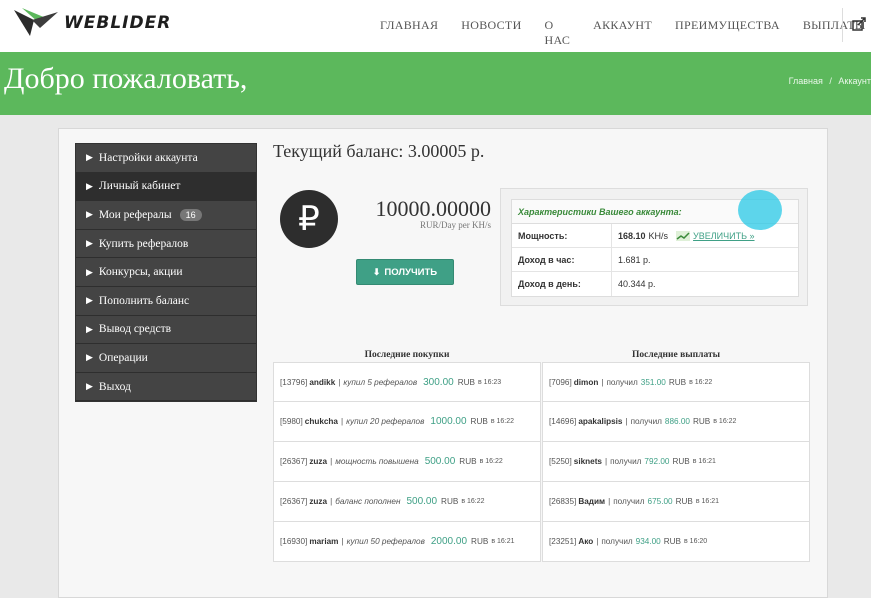 The width and height of the screenshot is (871, 598). I want to click on increase-label: УВЕЛИЧИТЬ », so click(724, 235).